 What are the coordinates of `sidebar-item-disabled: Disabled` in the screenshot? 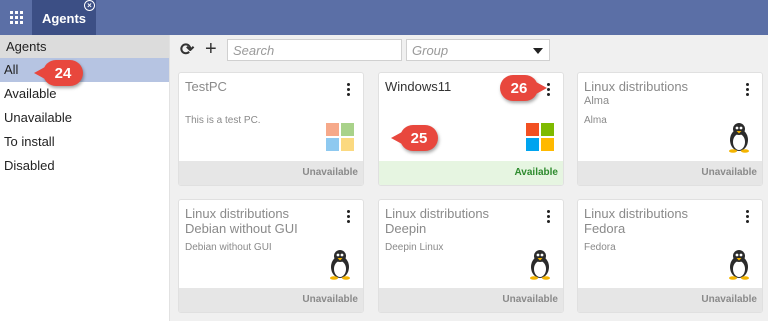 It's located at (84, 166).